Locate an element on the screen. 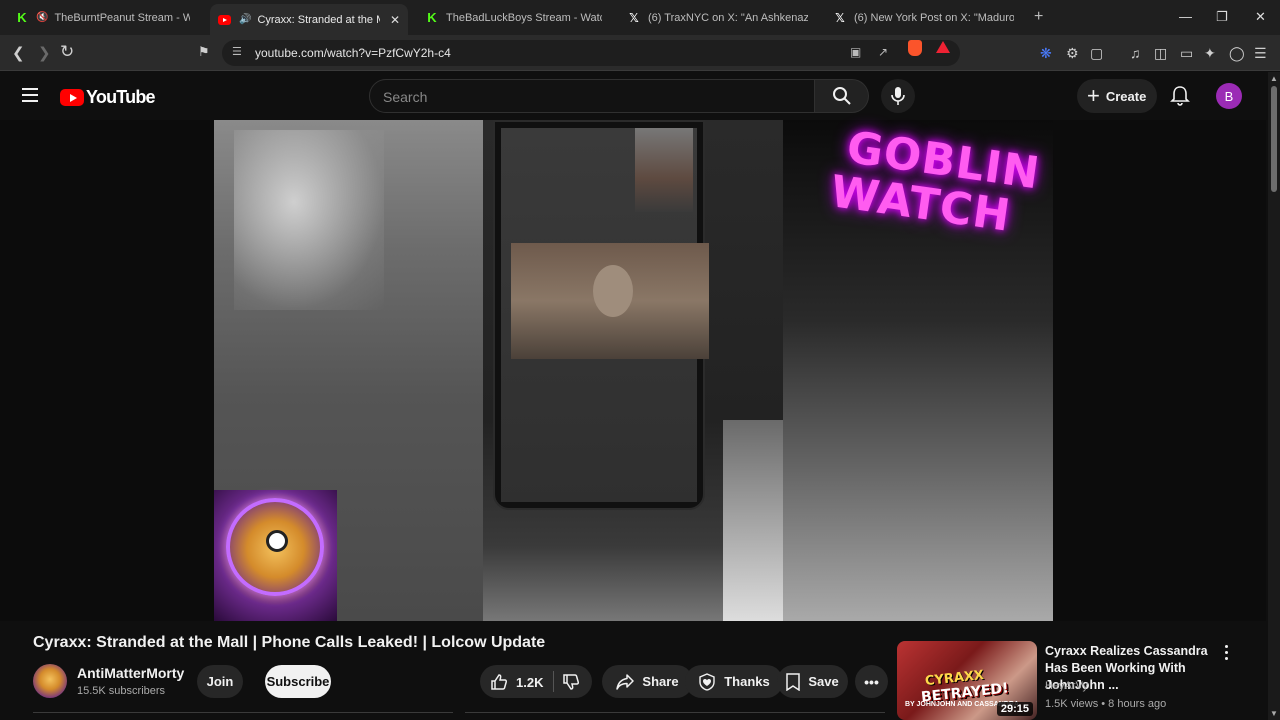 The width and height of the screenshot is (1280, 720). hamburger-menu-icon is located at coordinates (30, 97).